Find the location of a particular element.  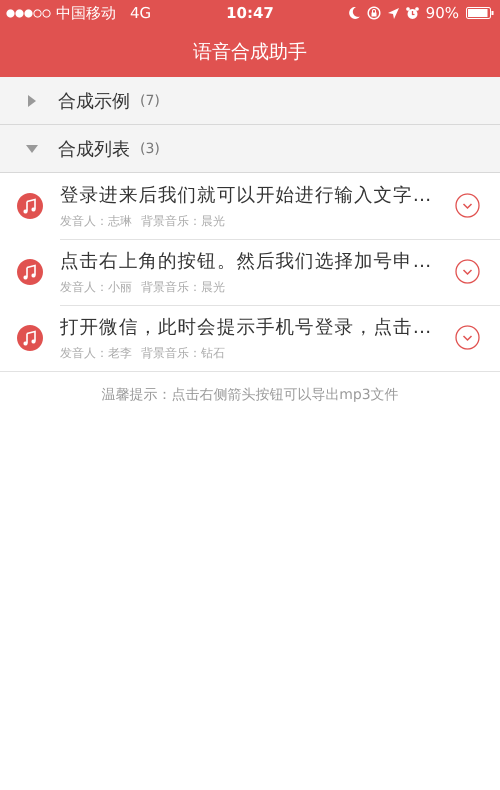

section-header: 合成列表 (3) is located at coordinates (250, 149).